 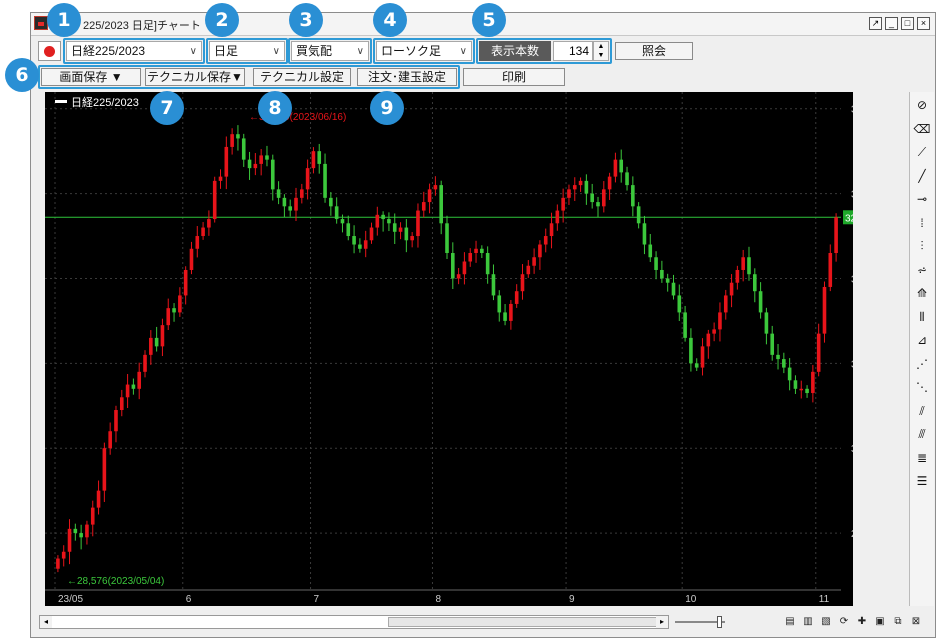 I want to click on period-select: 日足 ∨, so click(x=247, y=51).